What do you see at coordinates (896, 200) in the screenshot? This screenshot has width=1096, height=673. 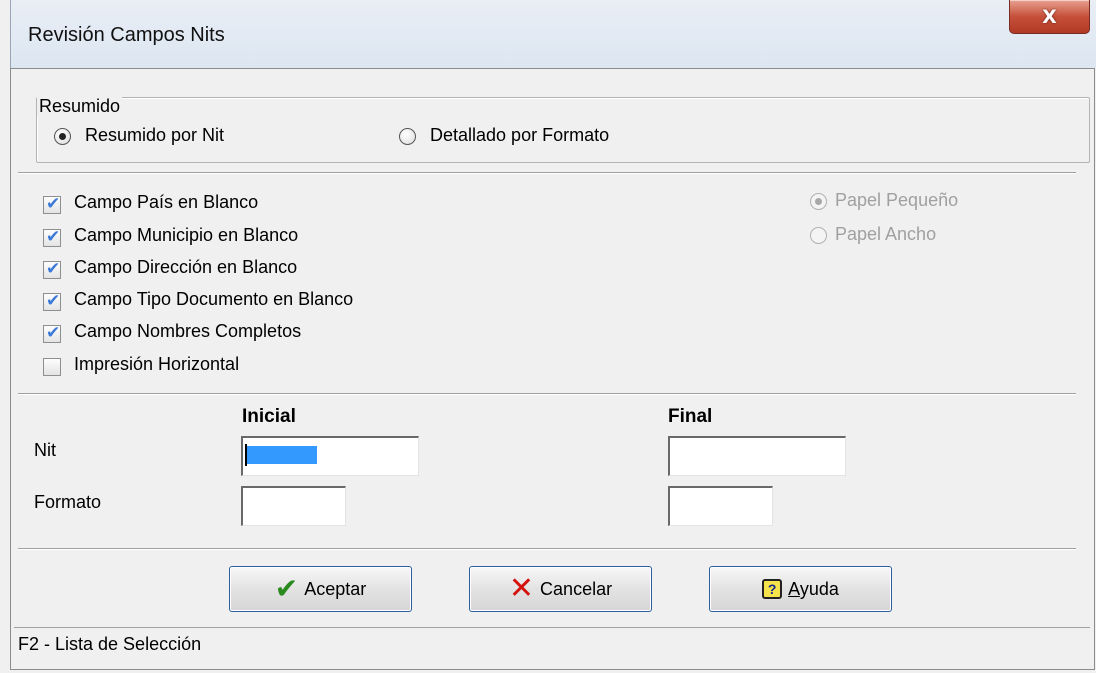 I see `radio-papel-pequeno-label: Papel Pequeño` at bounding box center [896, 200].